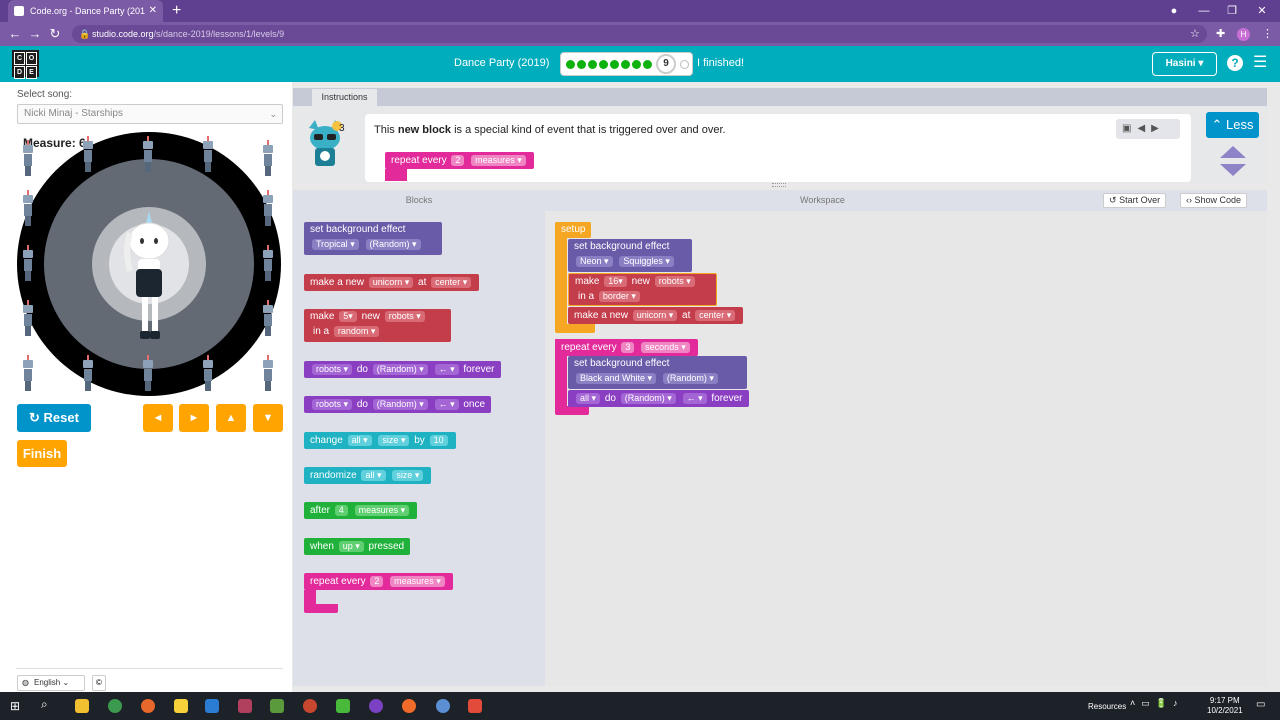  Describe the element at coordinates (417, 581) in the screenshot. I see `block-field: measures ▾` at that location.